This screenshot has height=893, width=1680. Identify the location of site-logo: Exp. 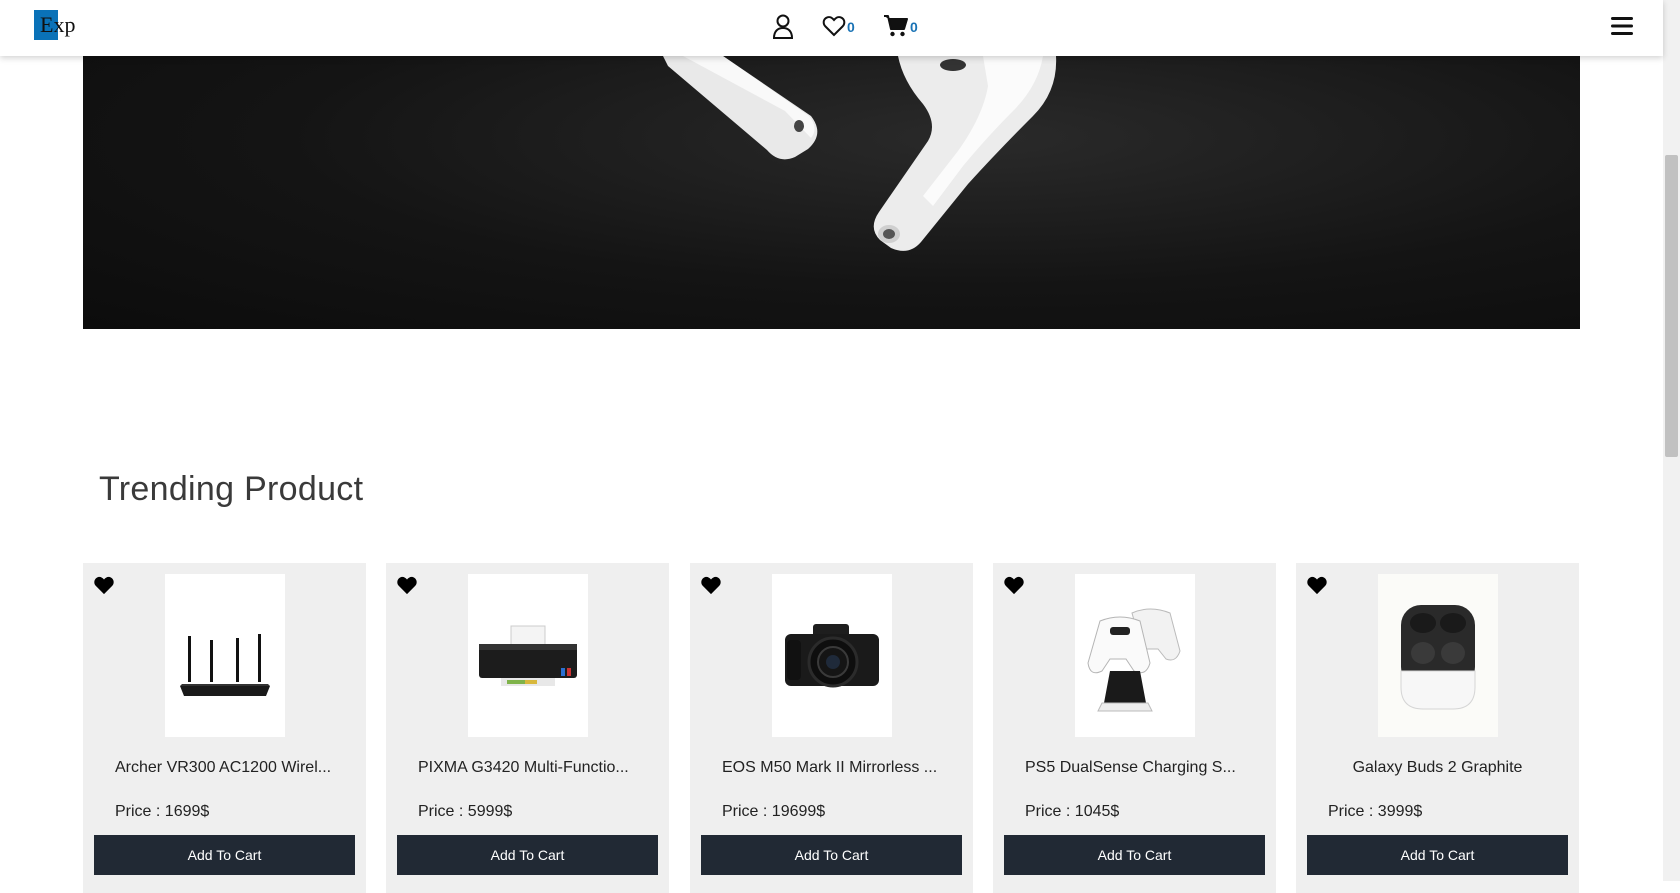
(54, 25).